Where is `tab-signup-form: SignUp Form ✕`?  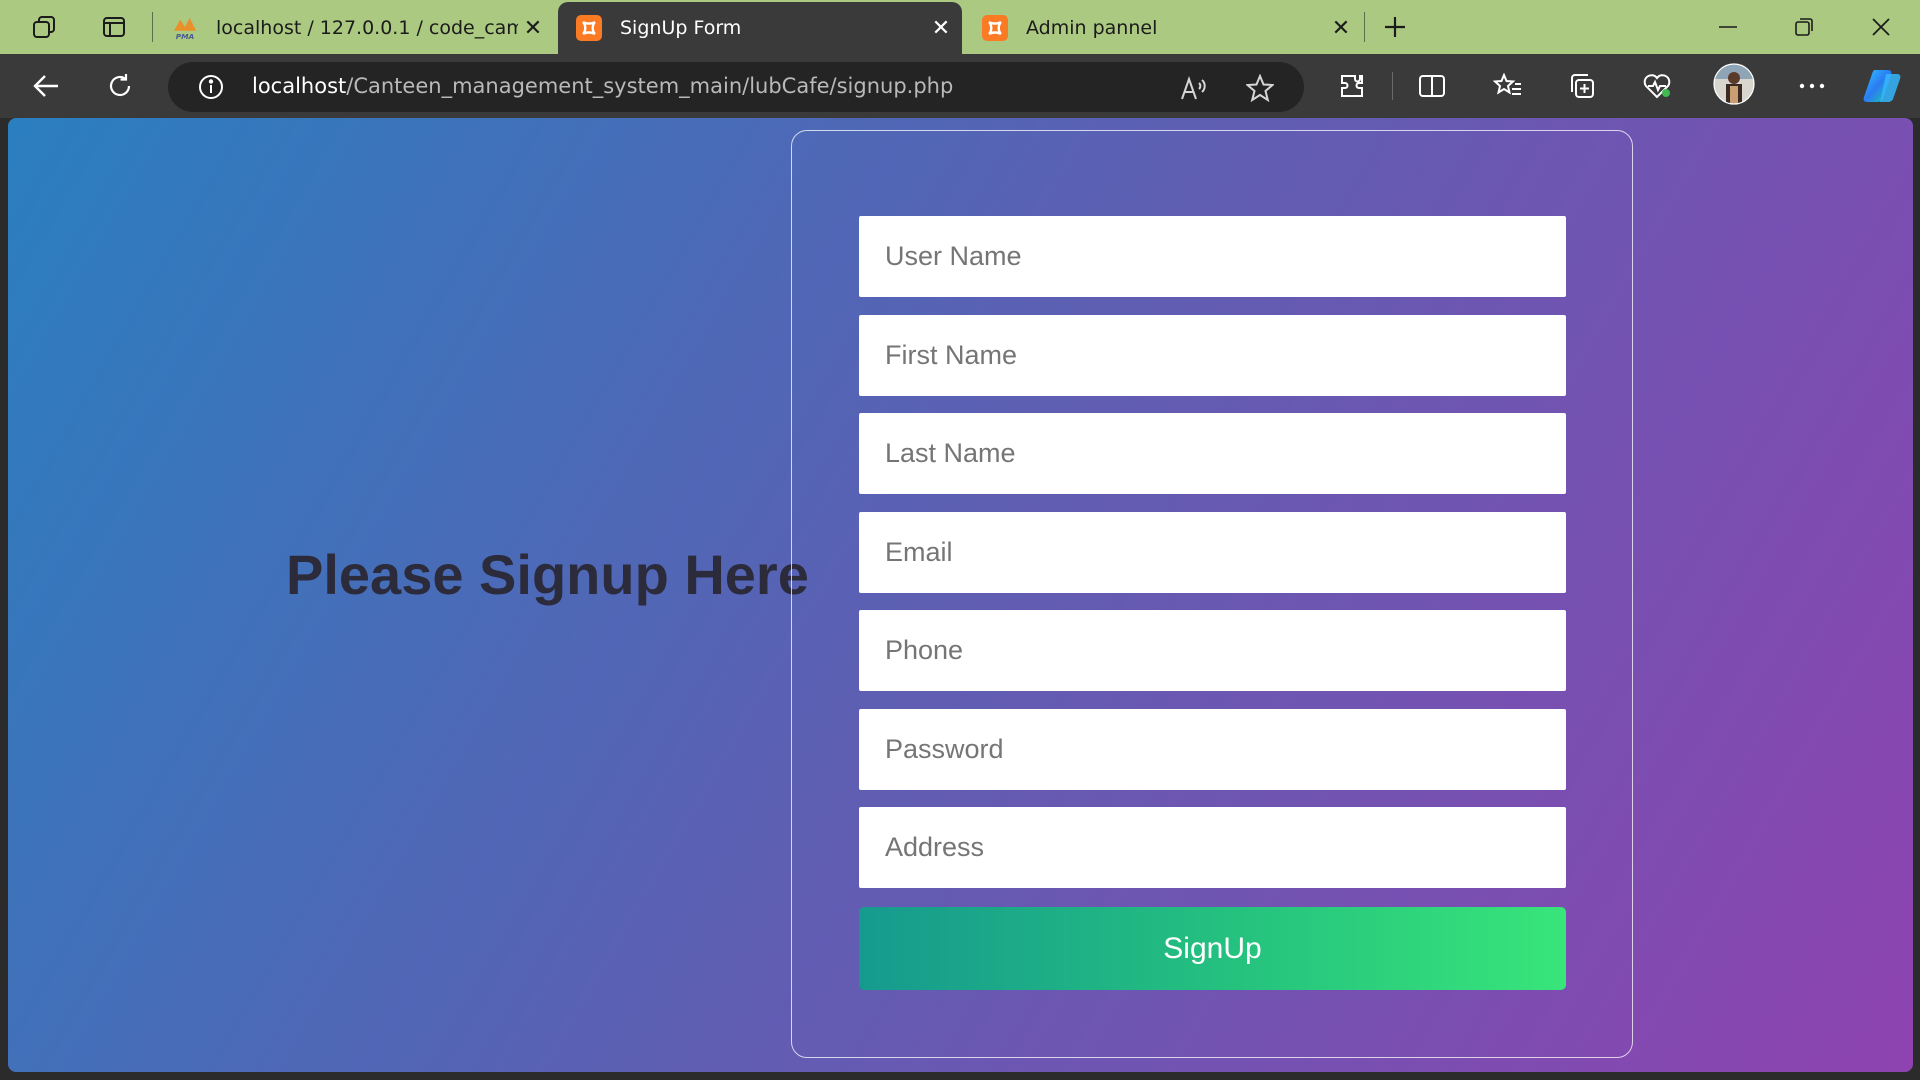 tab-signup-form: SignUp Form ✕ is located at coordinates (760, 28).